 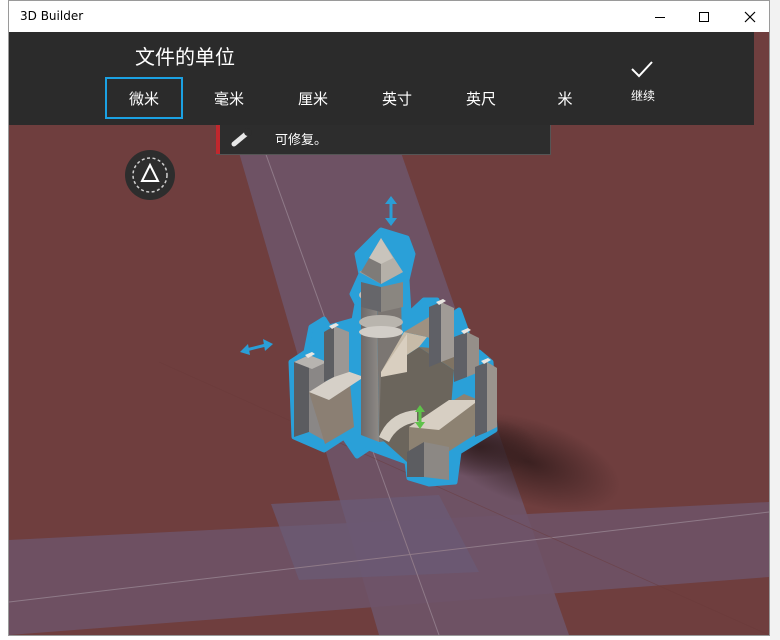 I want to click on units-panel: 文件的单位 微米 毫米 厘米 英寸 英尺 米 继续, so click(x=381, y=78).